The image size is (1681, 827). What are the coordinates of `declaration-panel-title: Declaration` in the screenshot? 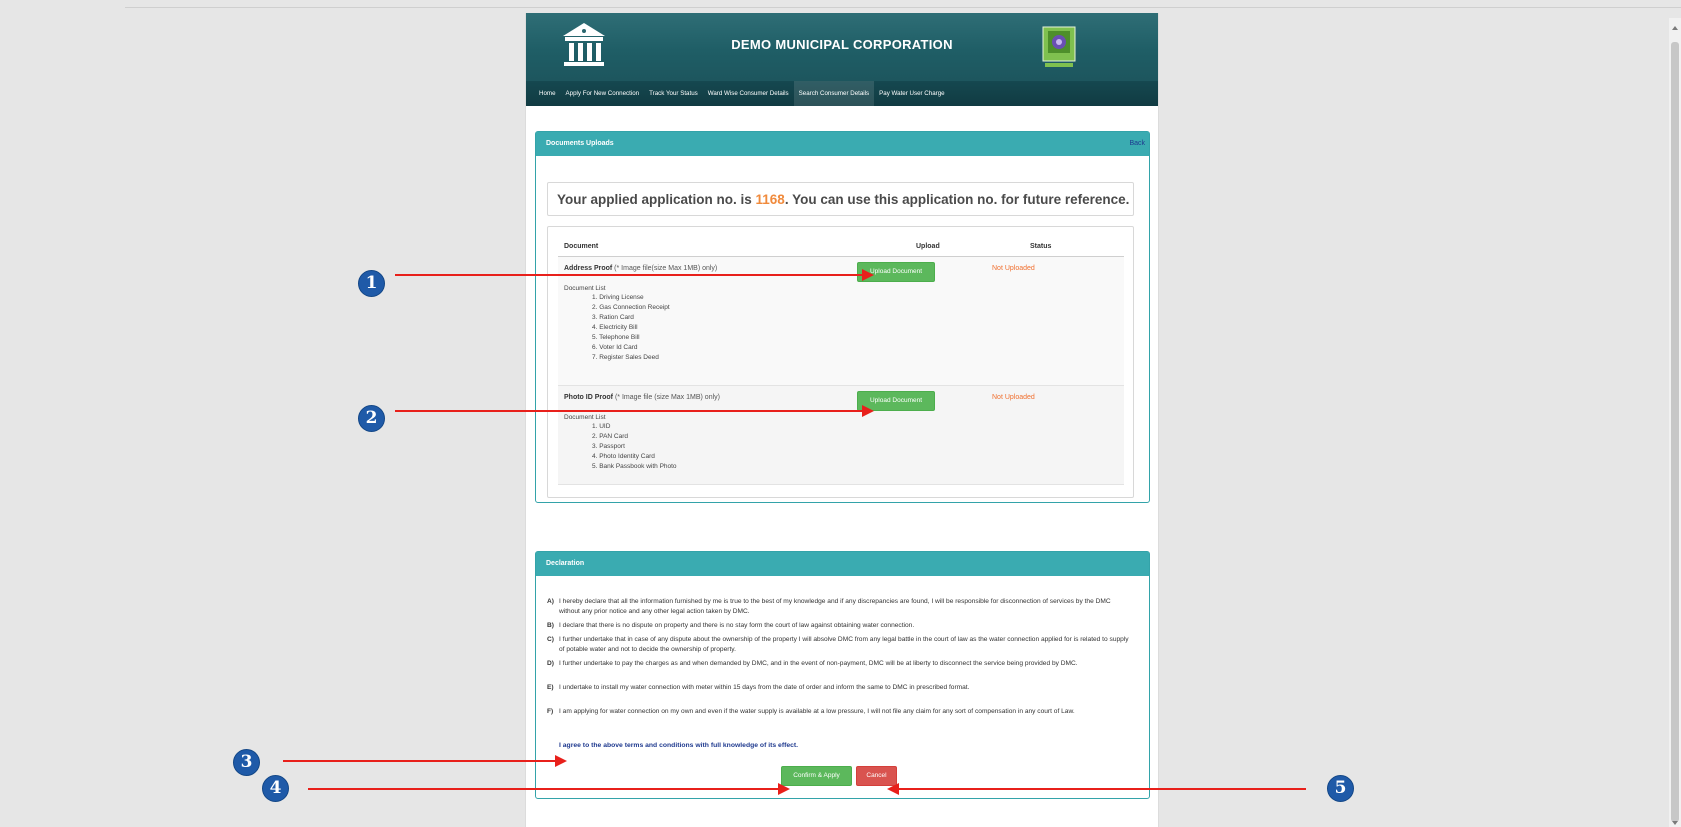 It's located at (565, 563).